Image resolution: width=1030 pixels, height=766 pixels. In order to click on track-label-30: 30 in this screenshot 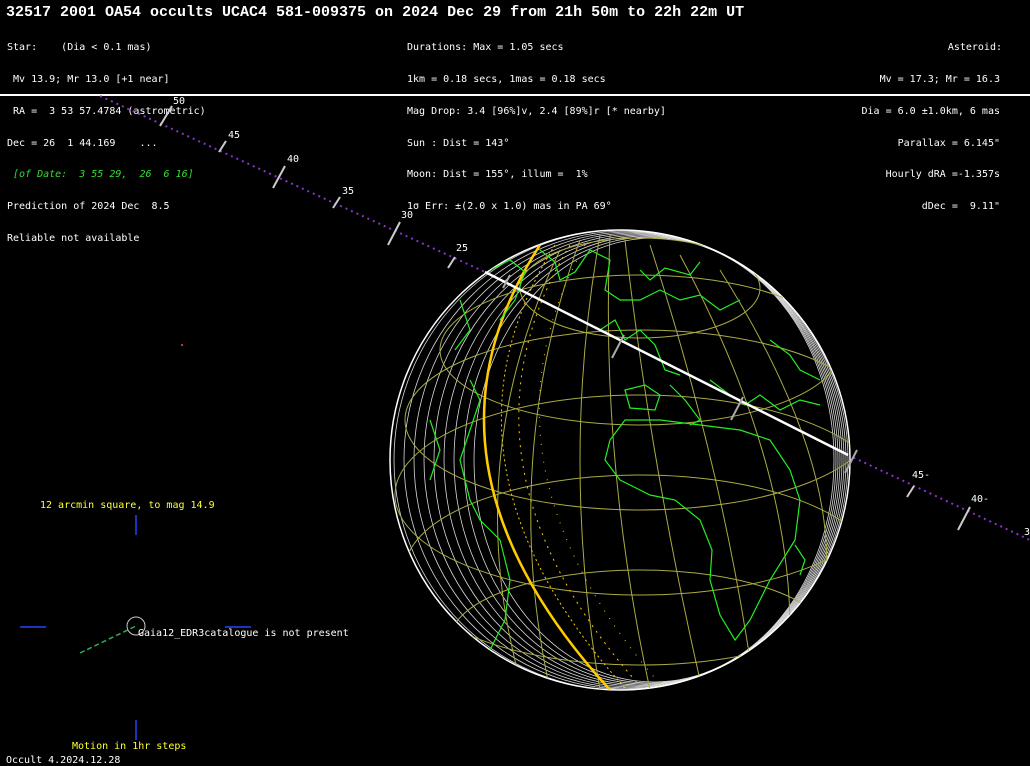, I will do `click(407, 215)`.